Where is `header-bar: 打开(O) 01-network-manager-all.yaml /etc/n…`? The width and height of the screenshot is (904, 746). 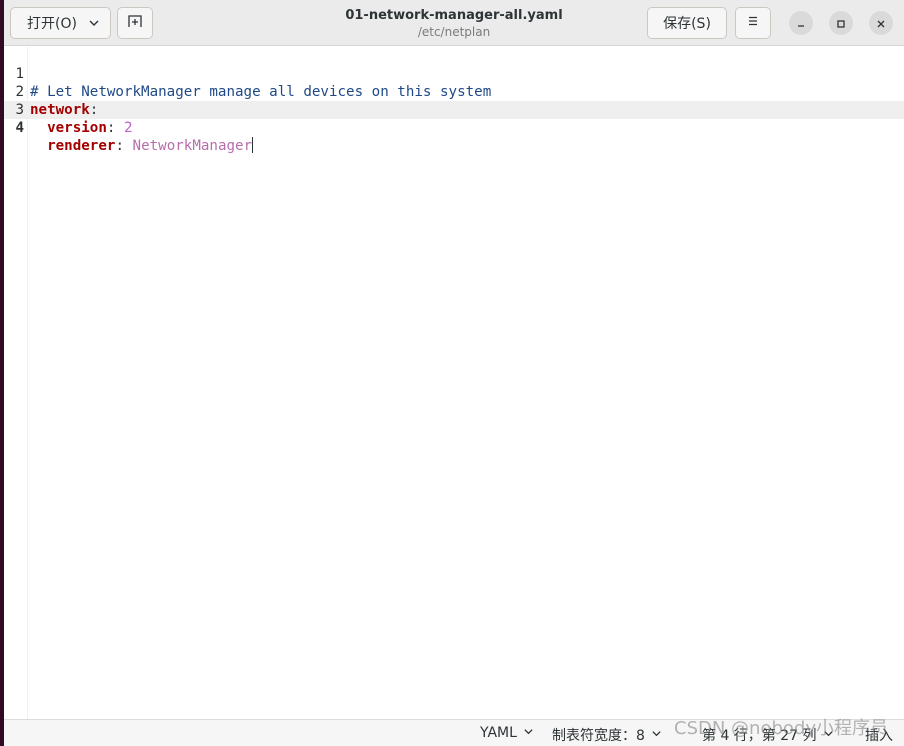
header-bar: 打开(O) 01-network-manager-all.yaml /etc/n… is located at coordinates (454, 23).